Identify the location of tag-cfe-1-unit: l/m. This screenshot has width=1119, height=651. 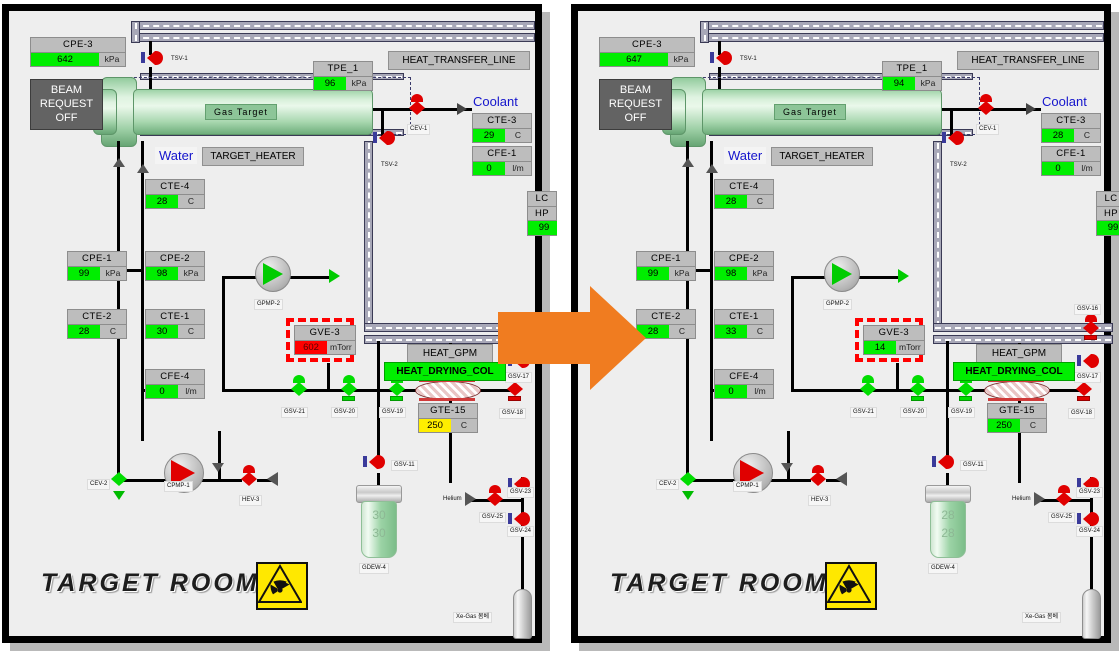
(518, 167).